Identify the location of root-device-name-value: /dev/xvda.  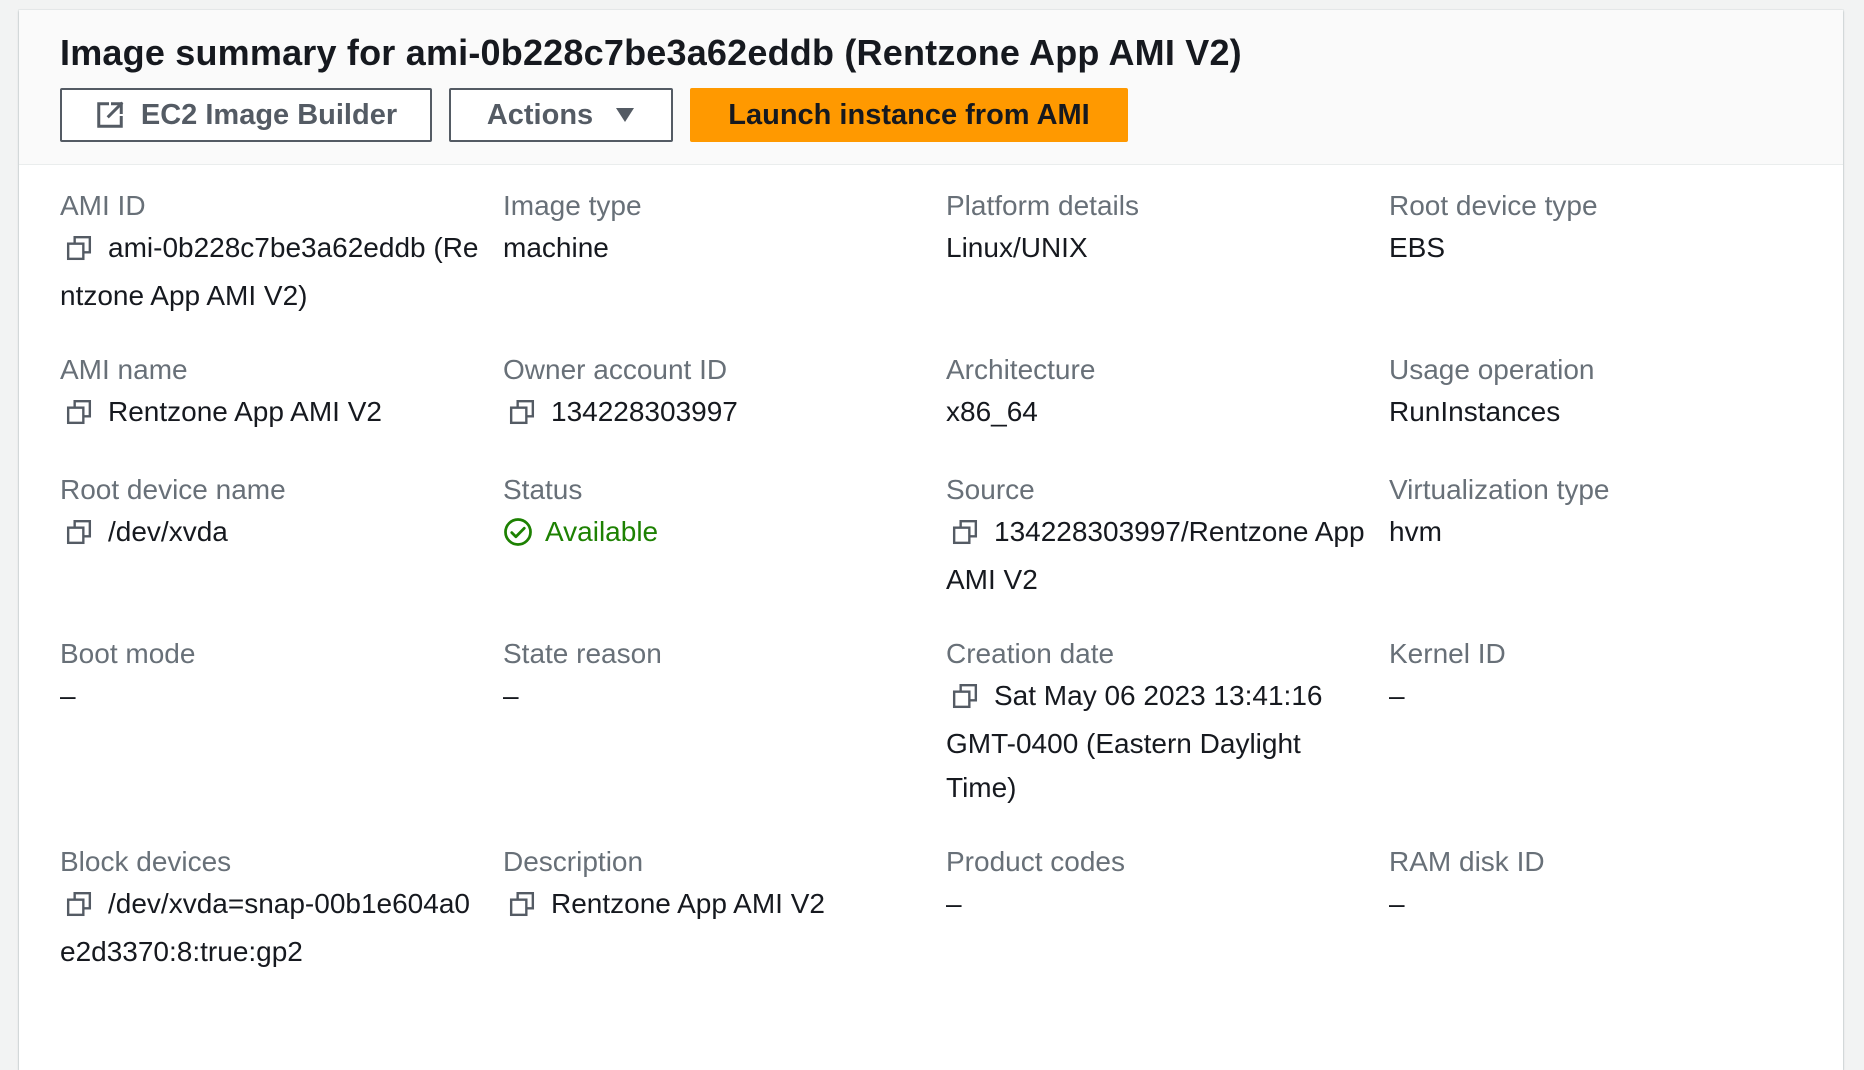
(168, 531).